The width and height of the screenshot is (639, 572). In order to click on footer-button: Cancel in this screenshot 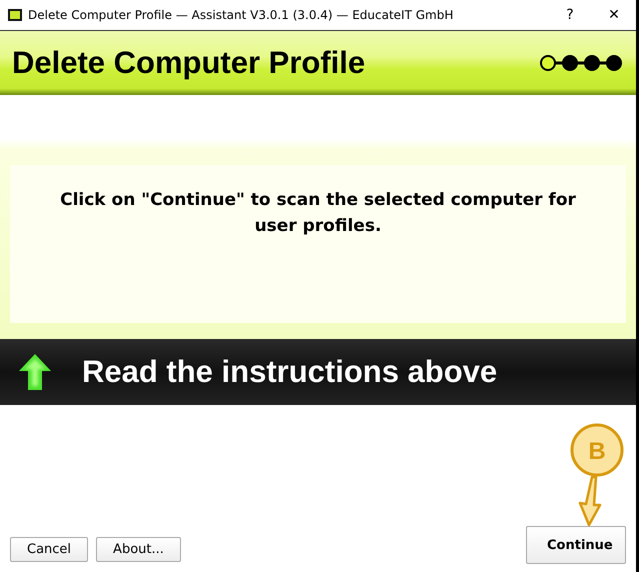, I will do `click(49, 549)`.